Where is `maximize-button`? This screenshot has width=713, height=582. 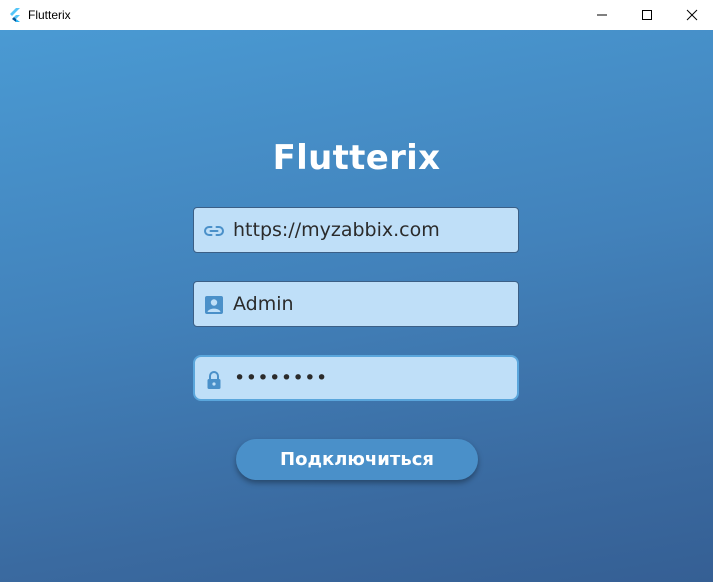 maximize-button is located at coordinates (647, 15).